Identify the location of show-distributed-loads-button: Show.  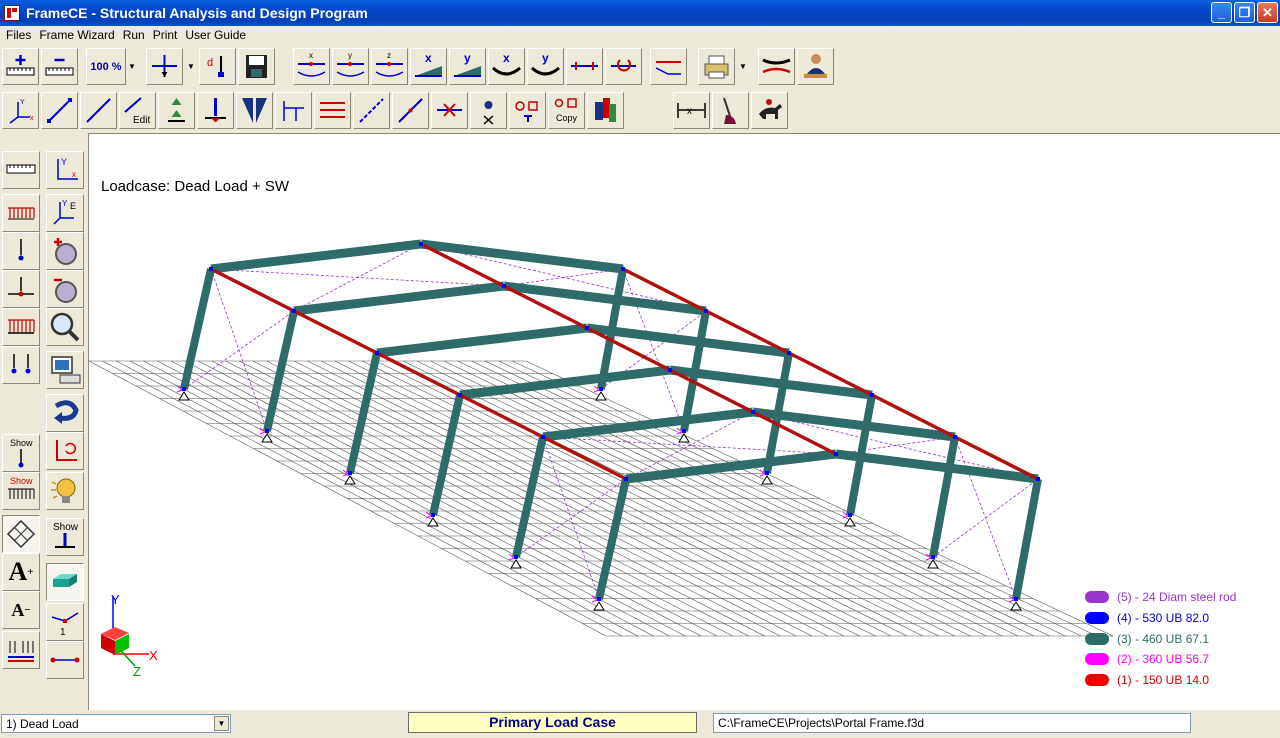
(21, 491).